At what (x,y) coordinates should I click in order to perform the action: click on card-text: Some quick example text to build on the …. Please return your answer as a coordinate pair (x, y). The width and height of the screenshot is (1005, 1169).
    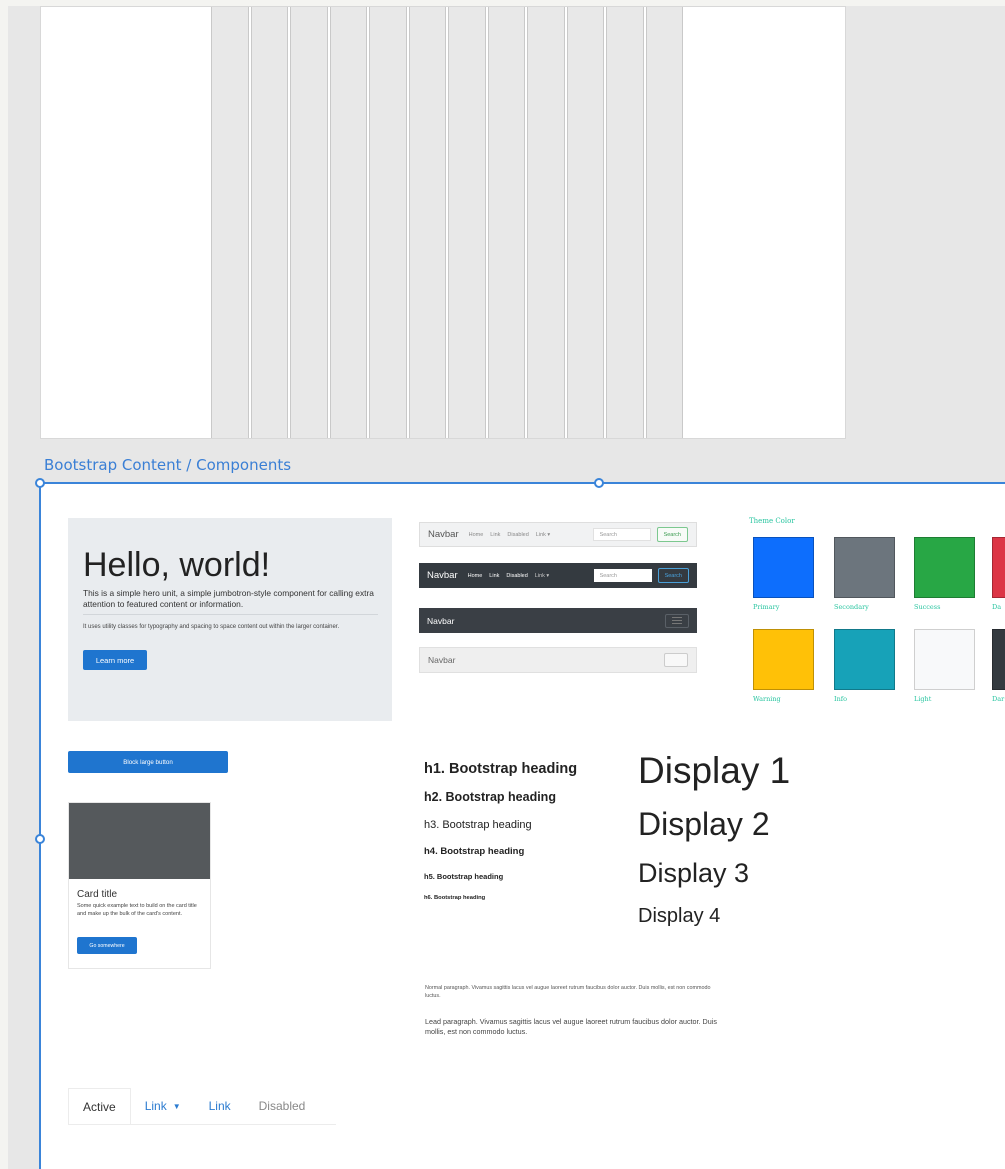
    Looking at the image, I should click on (137, 910).